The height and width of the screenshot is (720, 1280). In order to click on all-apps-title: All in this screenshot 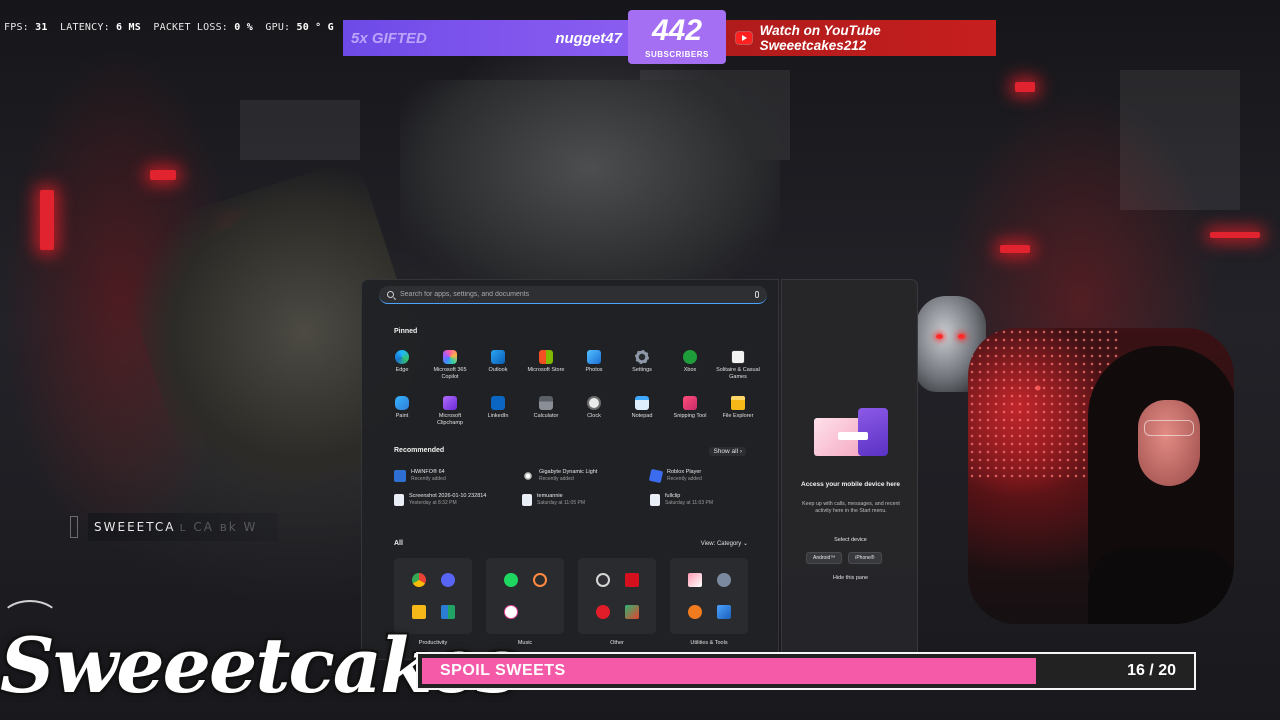, I will do `click(398, 543)`.